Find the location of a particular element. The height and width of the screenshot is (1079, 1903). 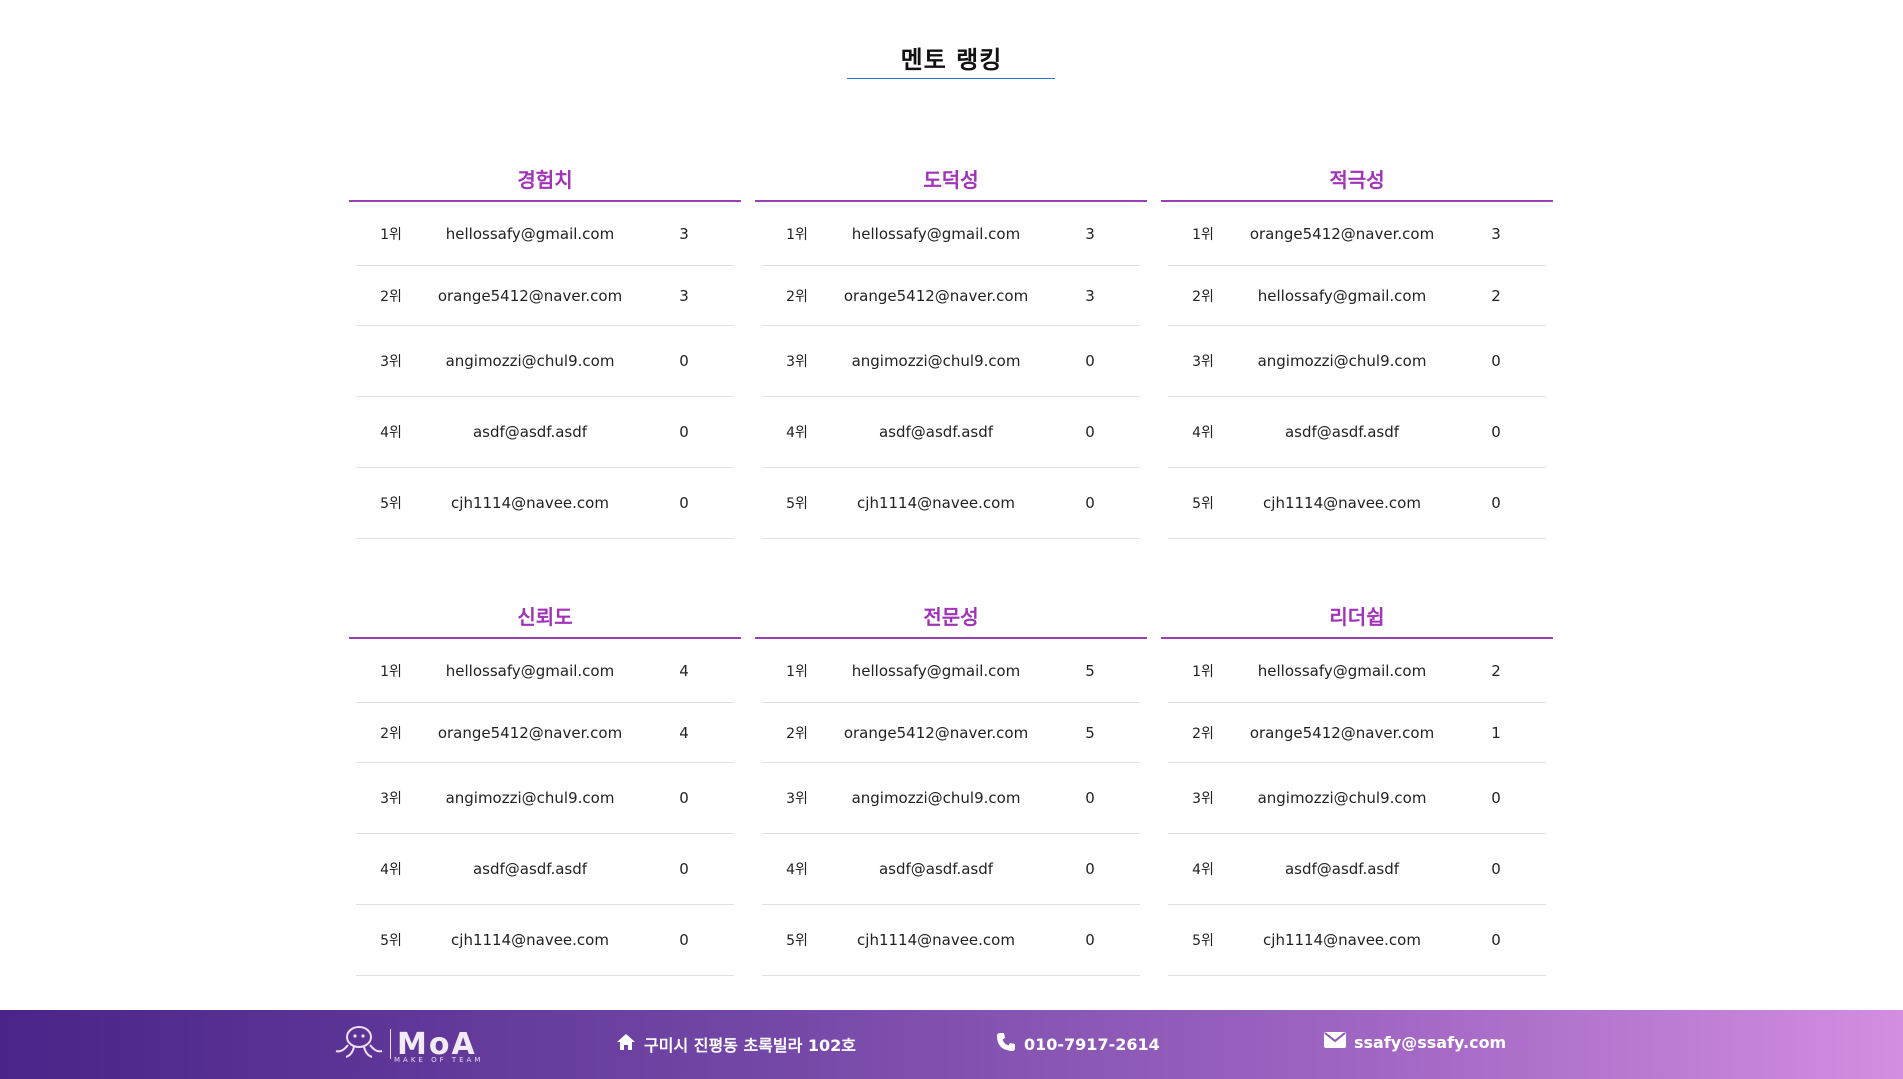

score-value: 4 is located at coordinates (684, 670).